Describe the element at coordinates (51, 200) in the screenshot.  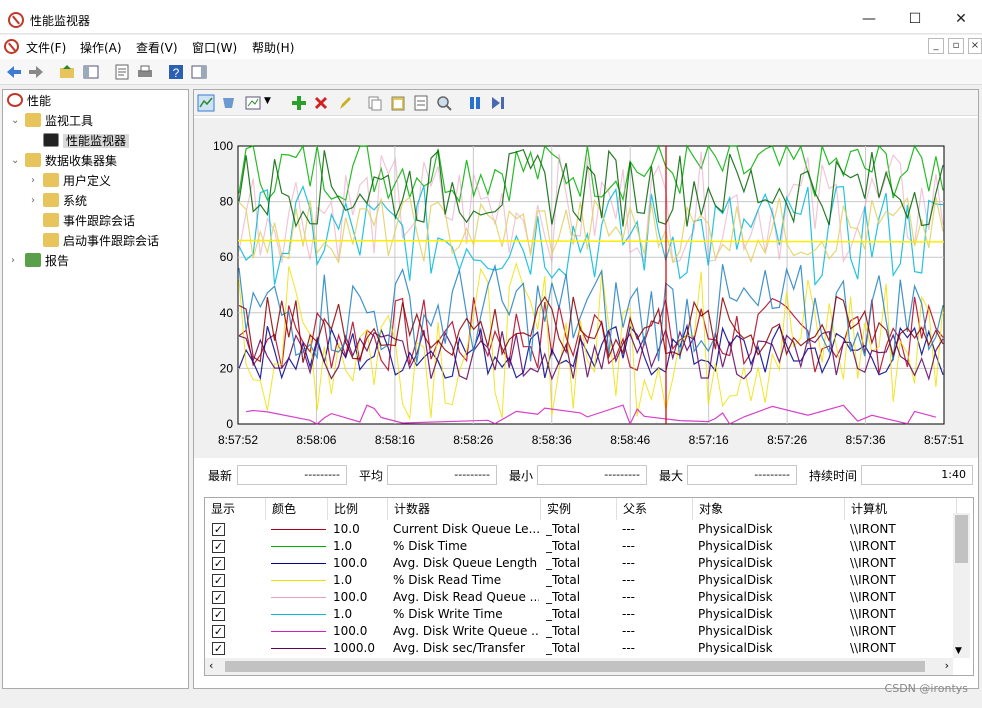
I see `system-folder-icon` at that location.